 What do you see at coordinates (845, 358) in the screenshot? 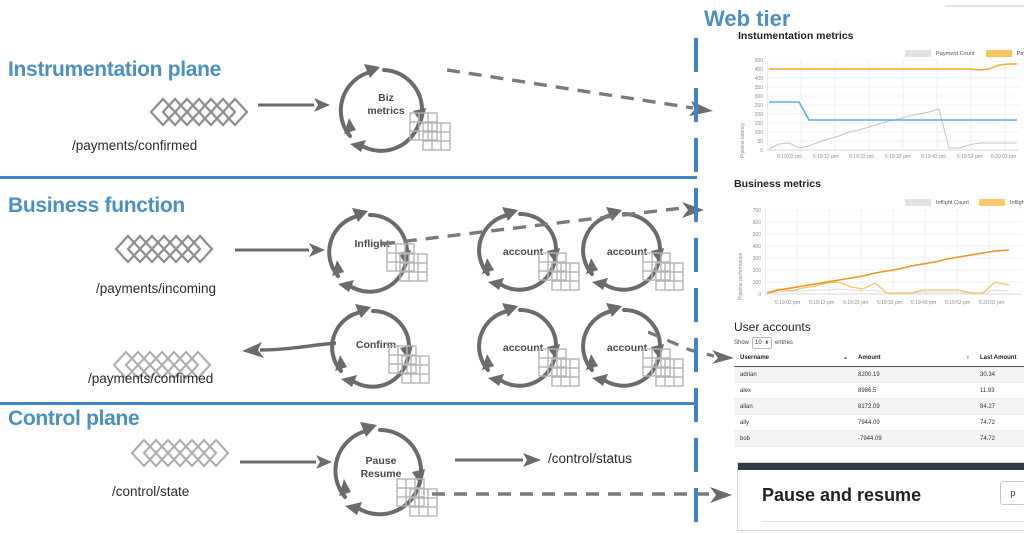
I see `sort-asc-icon: ▲` at bounding box center [845, 358].